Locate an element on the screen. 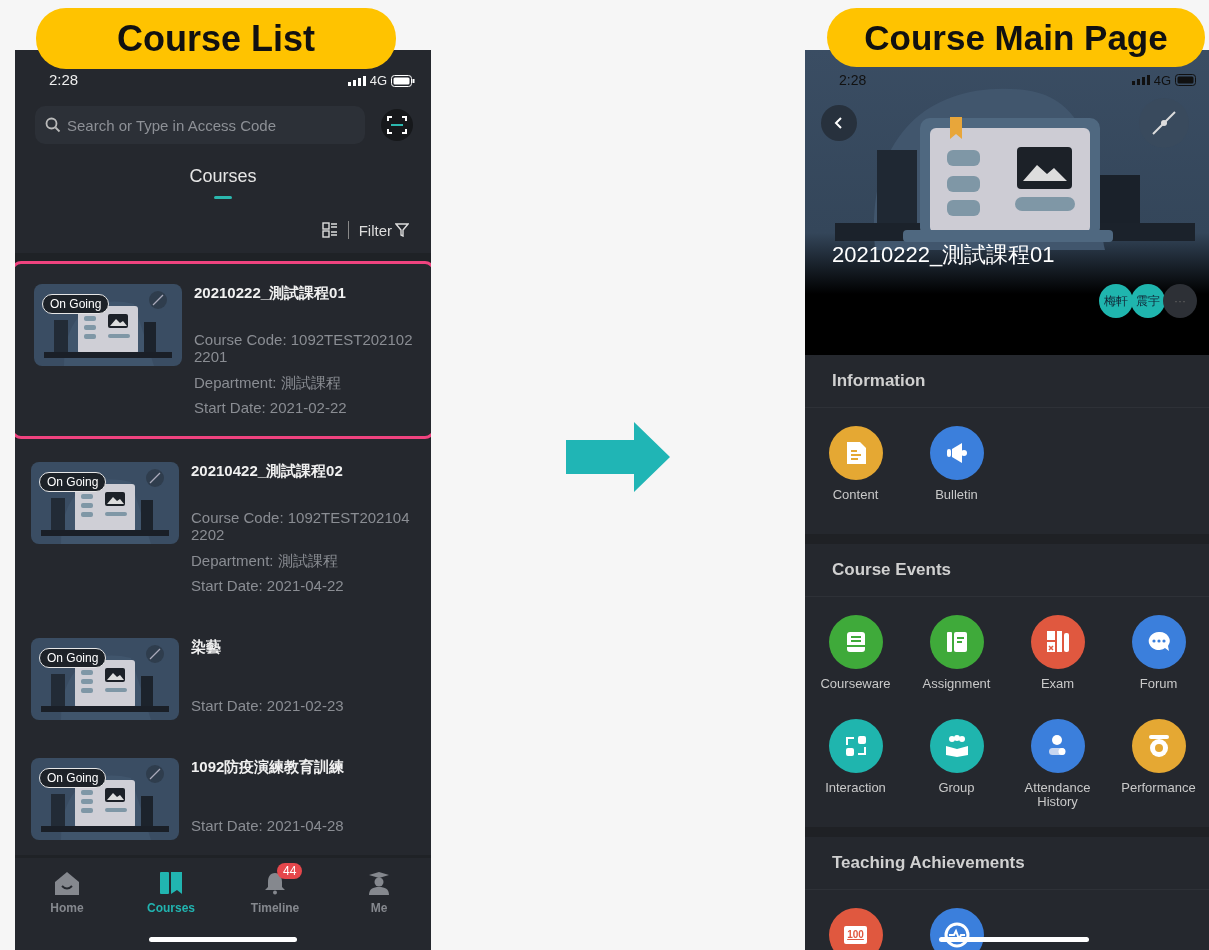 The height and width of the screenshot is (950, 1209). list-view-icon is located at coordinates (329, 230).